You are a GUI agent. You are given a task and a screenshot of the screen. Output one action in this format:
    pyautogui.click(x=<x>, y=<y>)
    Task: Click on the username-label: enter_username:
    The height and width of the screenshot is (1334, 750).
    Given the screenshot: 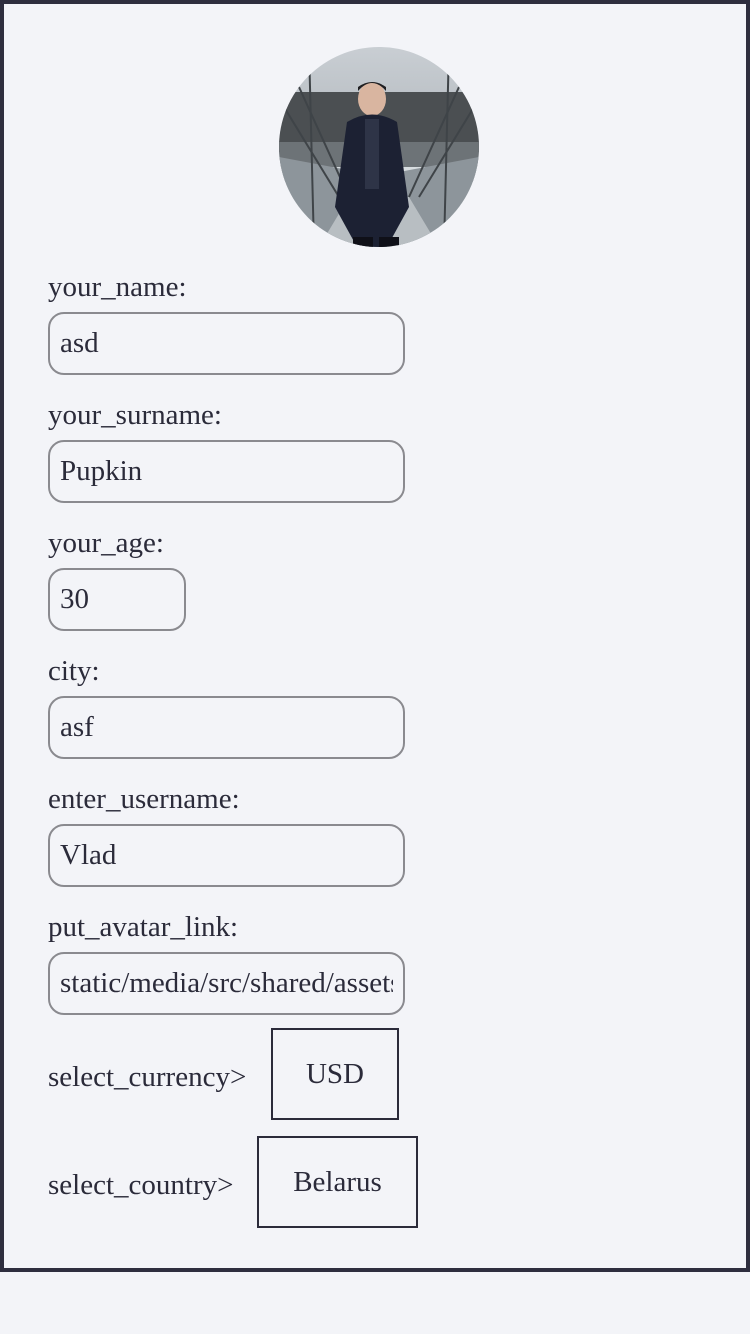 What is the action you would take?
    pyautogui.click(x=144, y=799)
    